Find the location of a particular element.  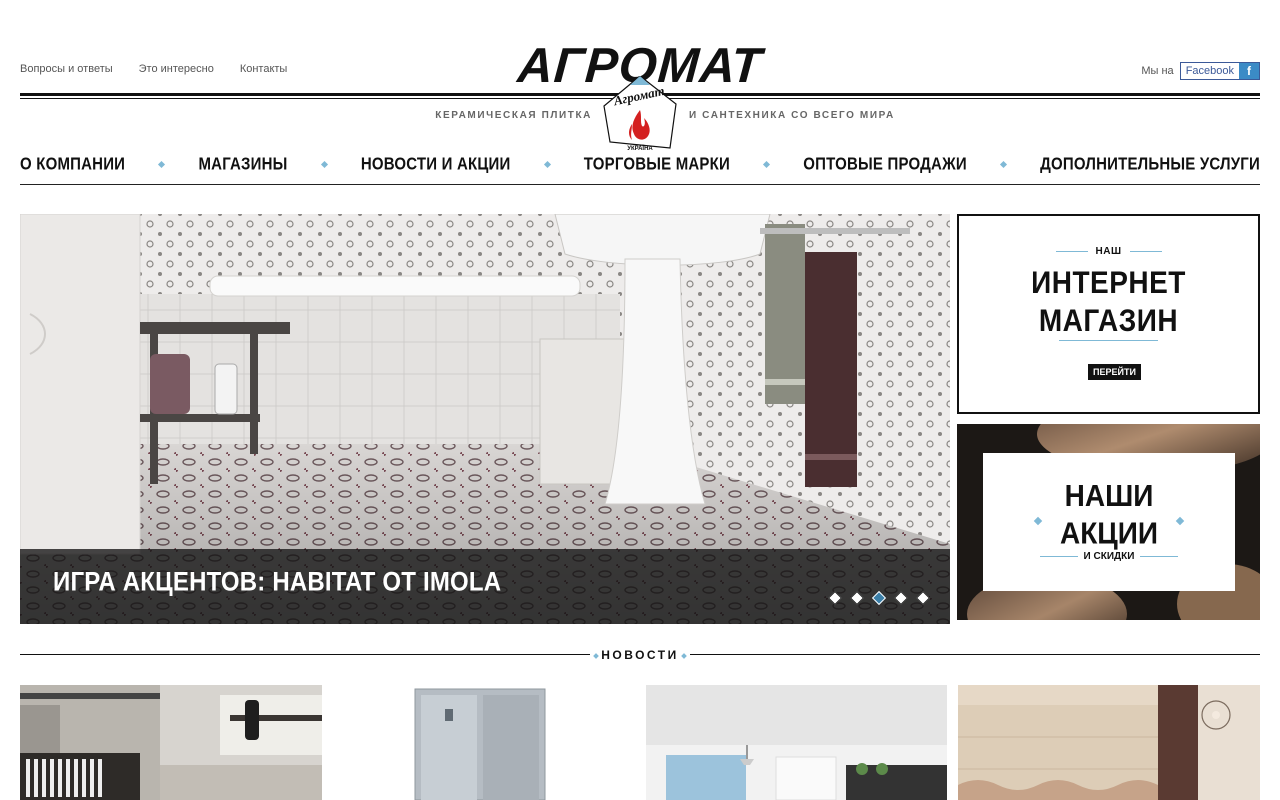

social-label: Мы на is located at coordinates (1157, 71).